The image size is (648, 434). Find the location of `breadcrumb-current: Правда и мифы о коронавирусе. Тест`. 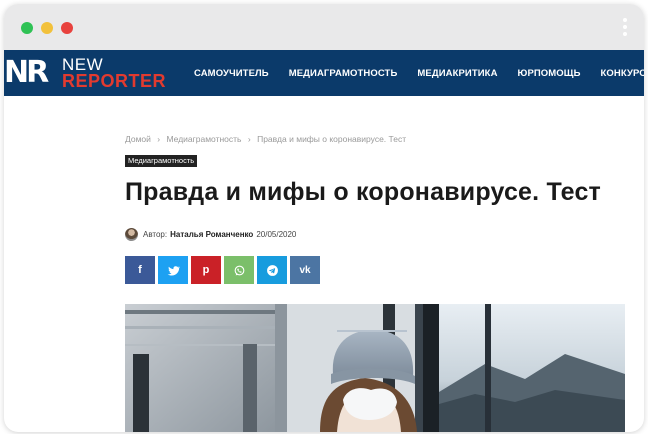

breadcrumb-current: Правда и мифы о коронавирусе. Тест is located at coordinates (332, 139).